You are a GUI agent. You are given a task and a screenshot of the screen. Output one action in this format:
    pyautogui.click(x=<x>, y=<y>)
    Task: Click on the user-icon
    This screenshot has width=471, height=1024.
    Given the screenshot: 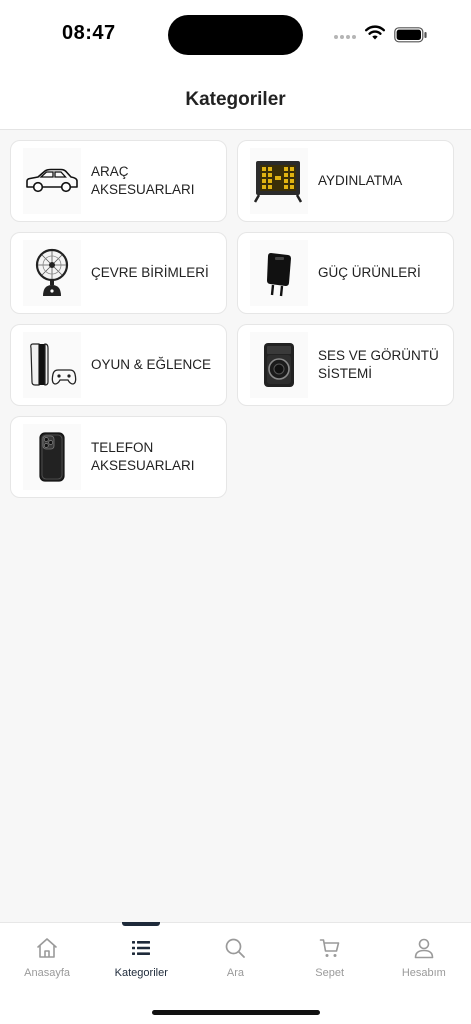 What is the action you would take?
    pyautogui.click(x=424, y=948)
    